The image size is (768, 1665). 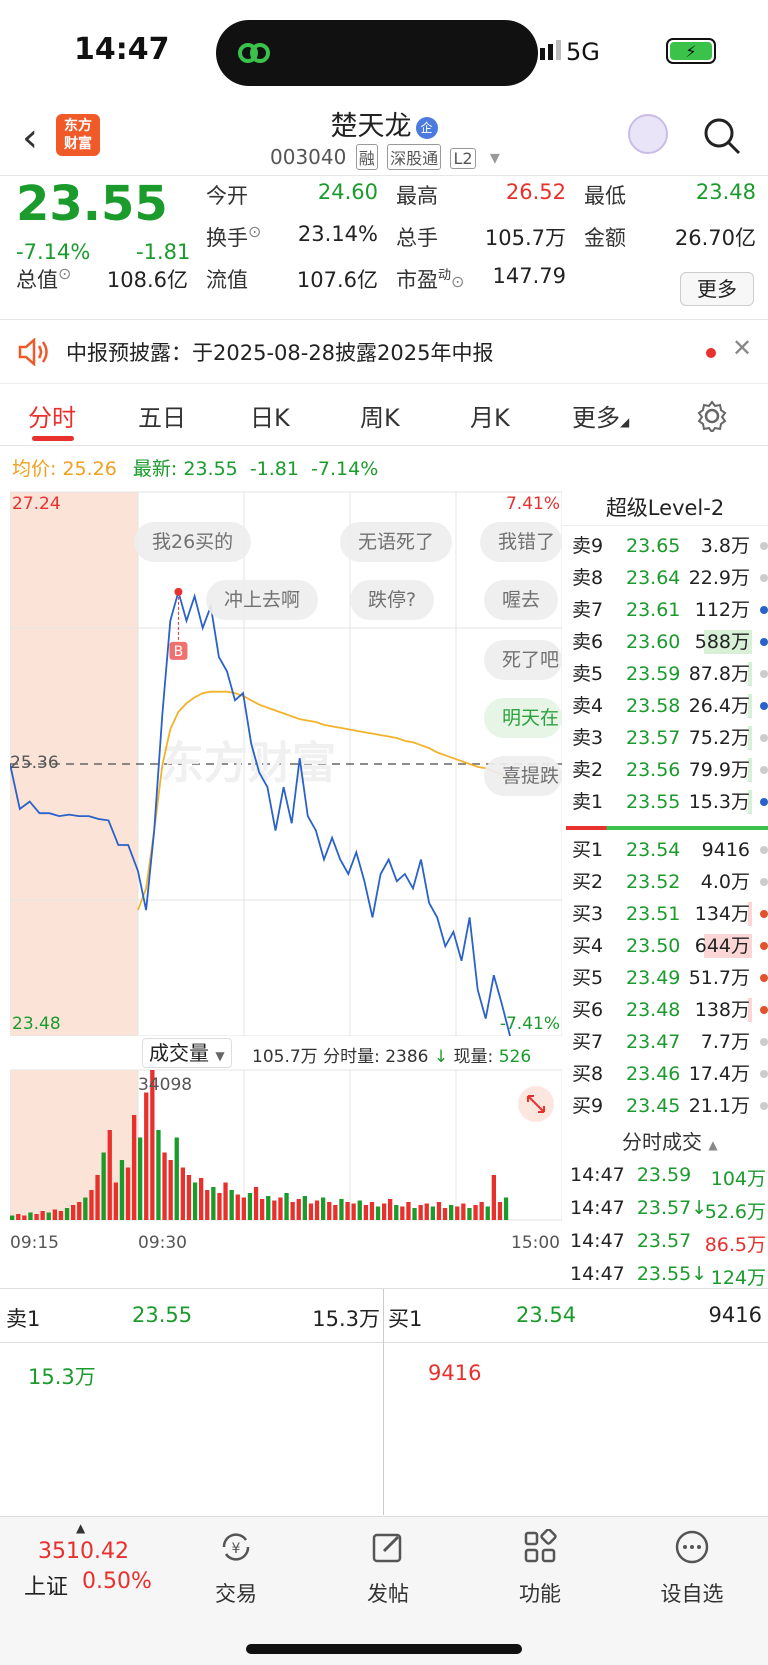 What do you see at coordinates (588, 546) in the screenshot?
I see `ask-label: 卖9` at bounding box center [588, 546].